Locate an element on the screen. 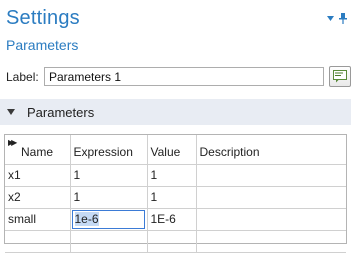 This screenshot has width=351, height=258. cell-name: x1 is located at coordinates (38, 175).